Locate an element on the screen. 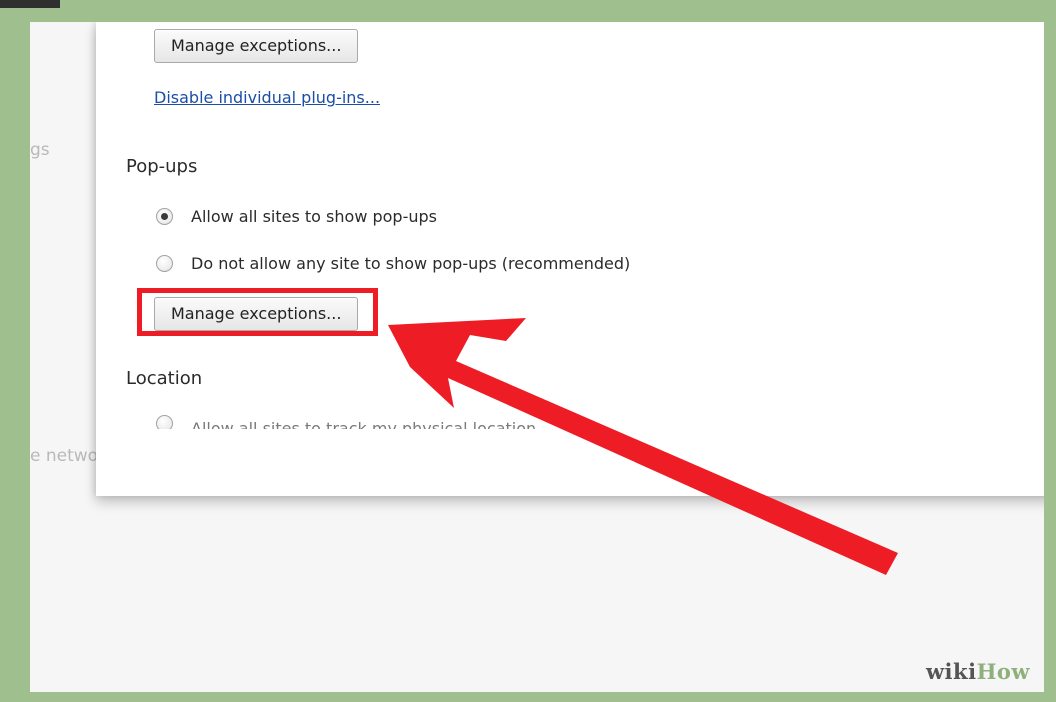 The width and height of the screenshot is (1056, 702). wikihow-watermark: wikiHow is located at coordinates (978, 671).